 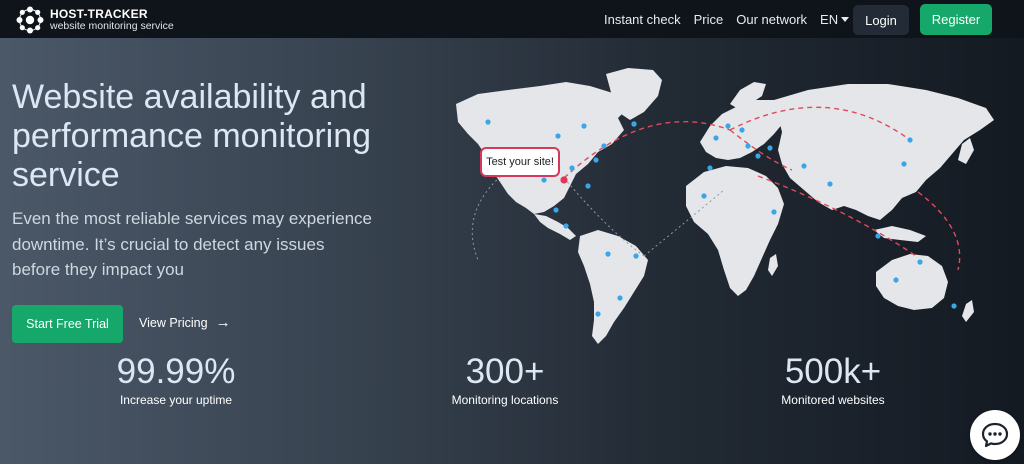 What do you see at coordinates (829, 19) in the screenshot?
I see `language-label: EN` at bounding box center [829, 19].